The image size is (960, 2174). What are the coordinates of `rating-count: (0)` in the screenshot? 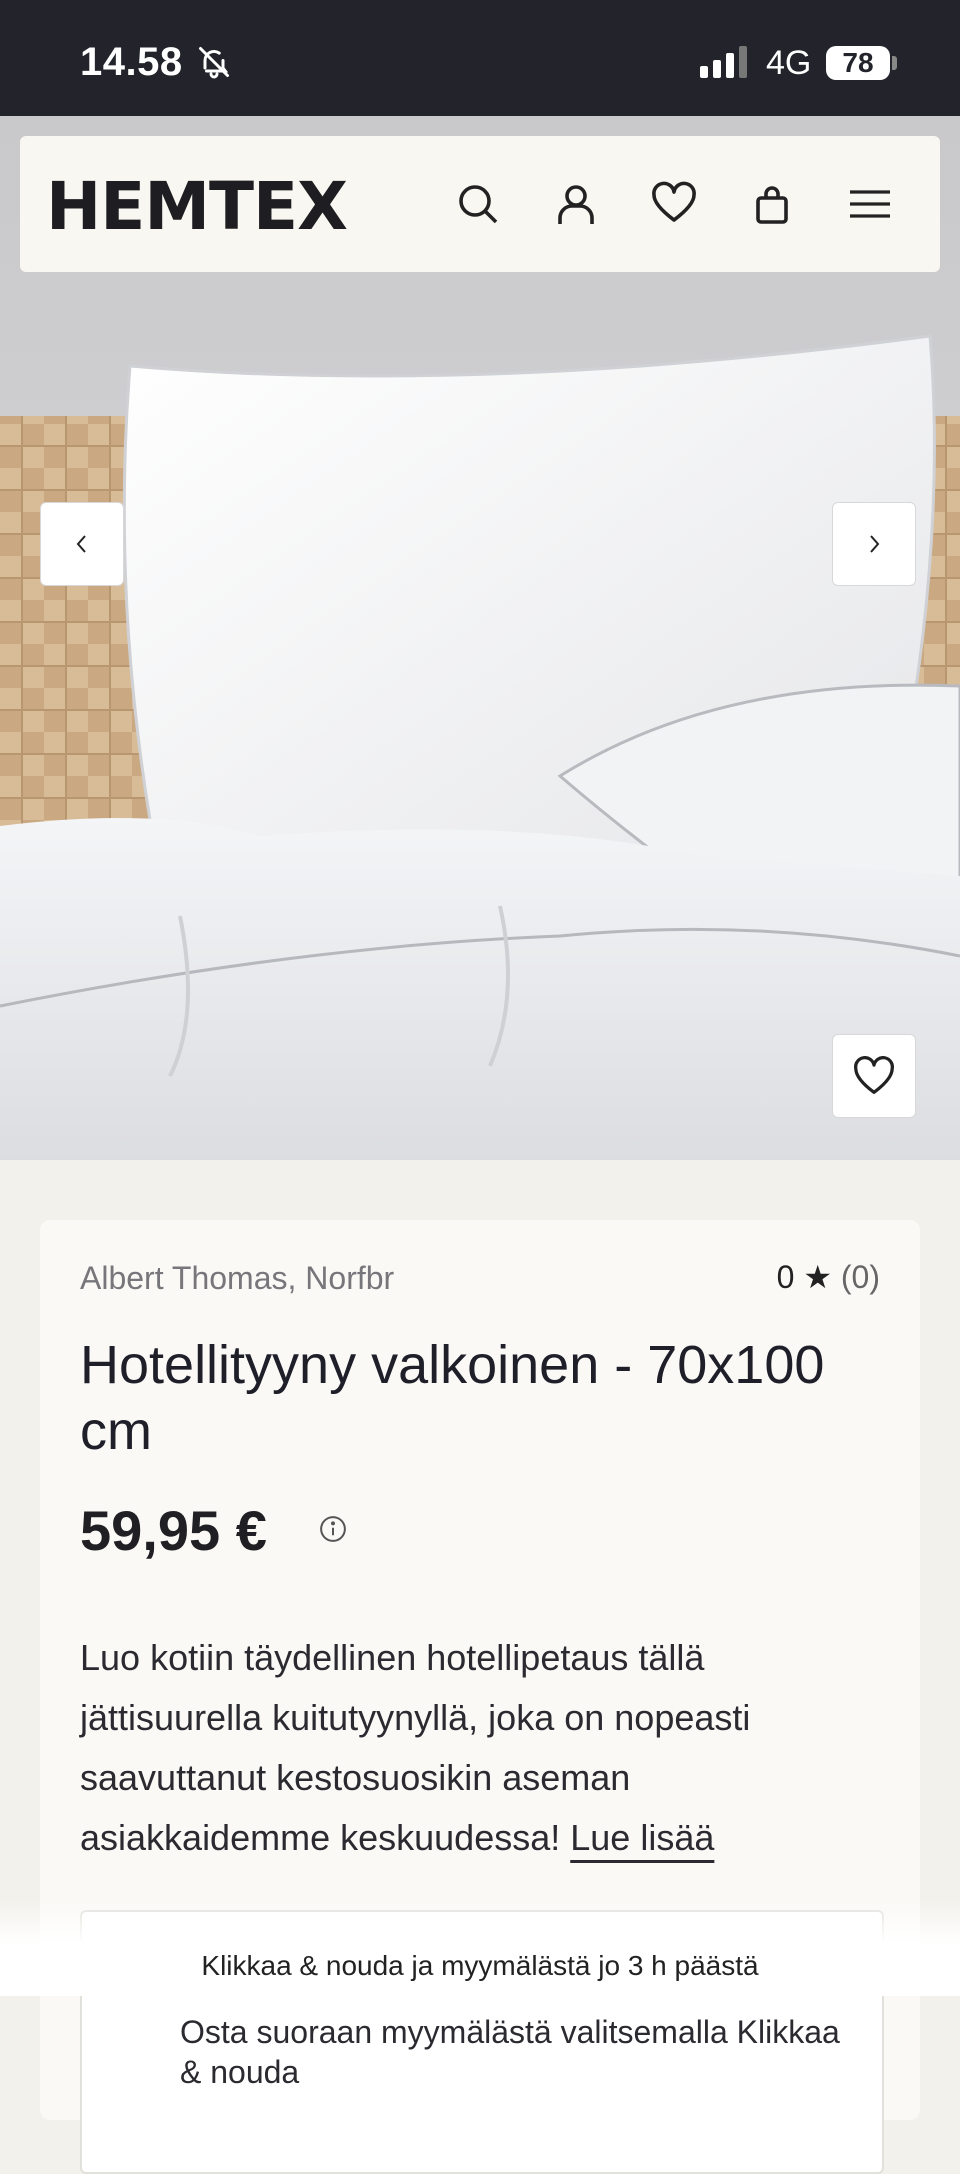 It's located at (860, 1277).